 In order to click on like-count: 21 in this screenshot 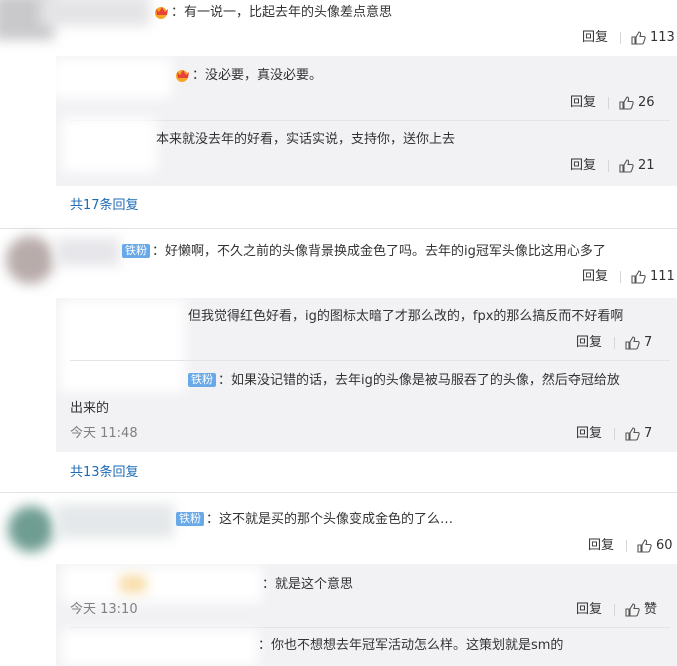, I will do `click(646, 165)`.